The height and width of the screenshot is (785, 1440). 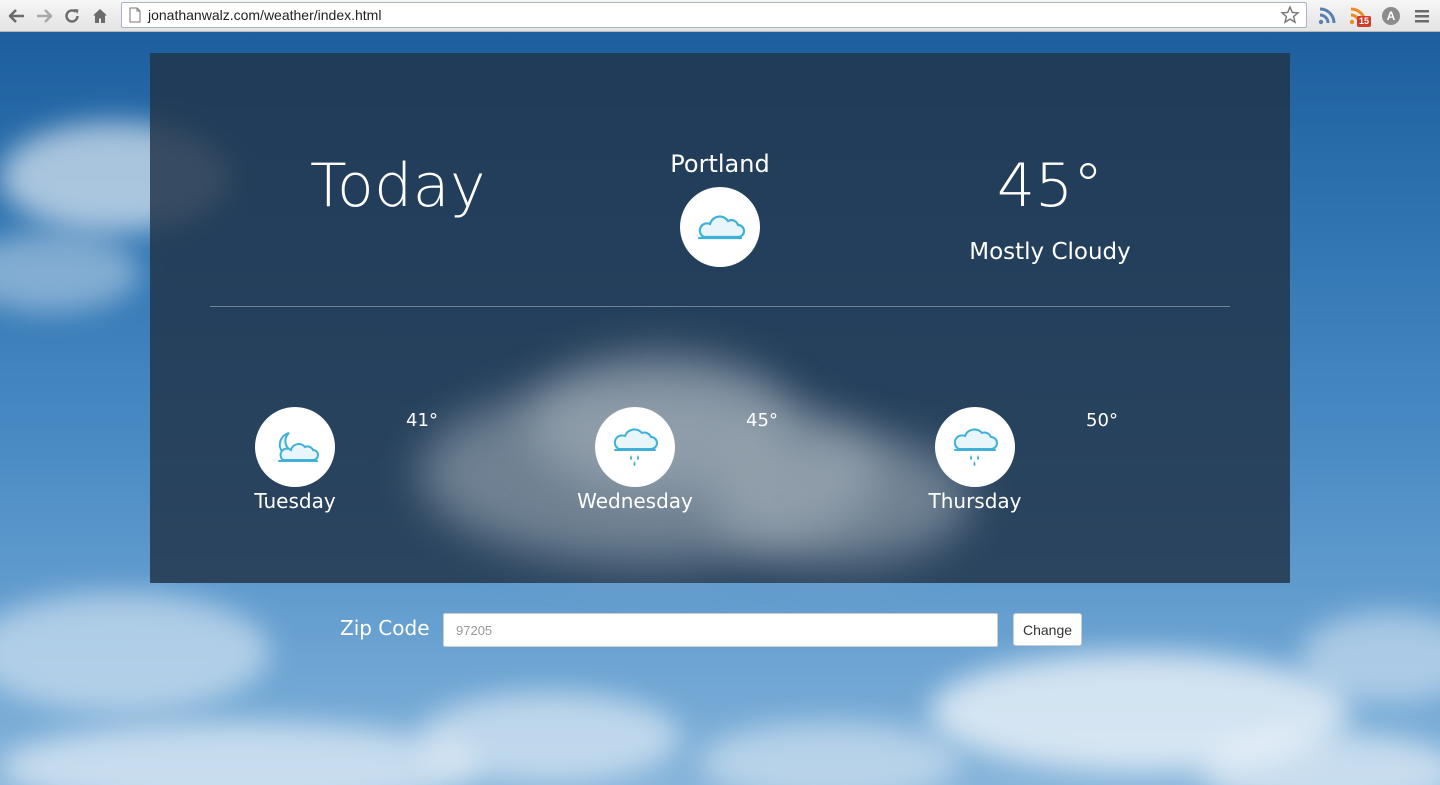 I want to click on zip-code-label: Zip Code, so click(x=385, y=628).